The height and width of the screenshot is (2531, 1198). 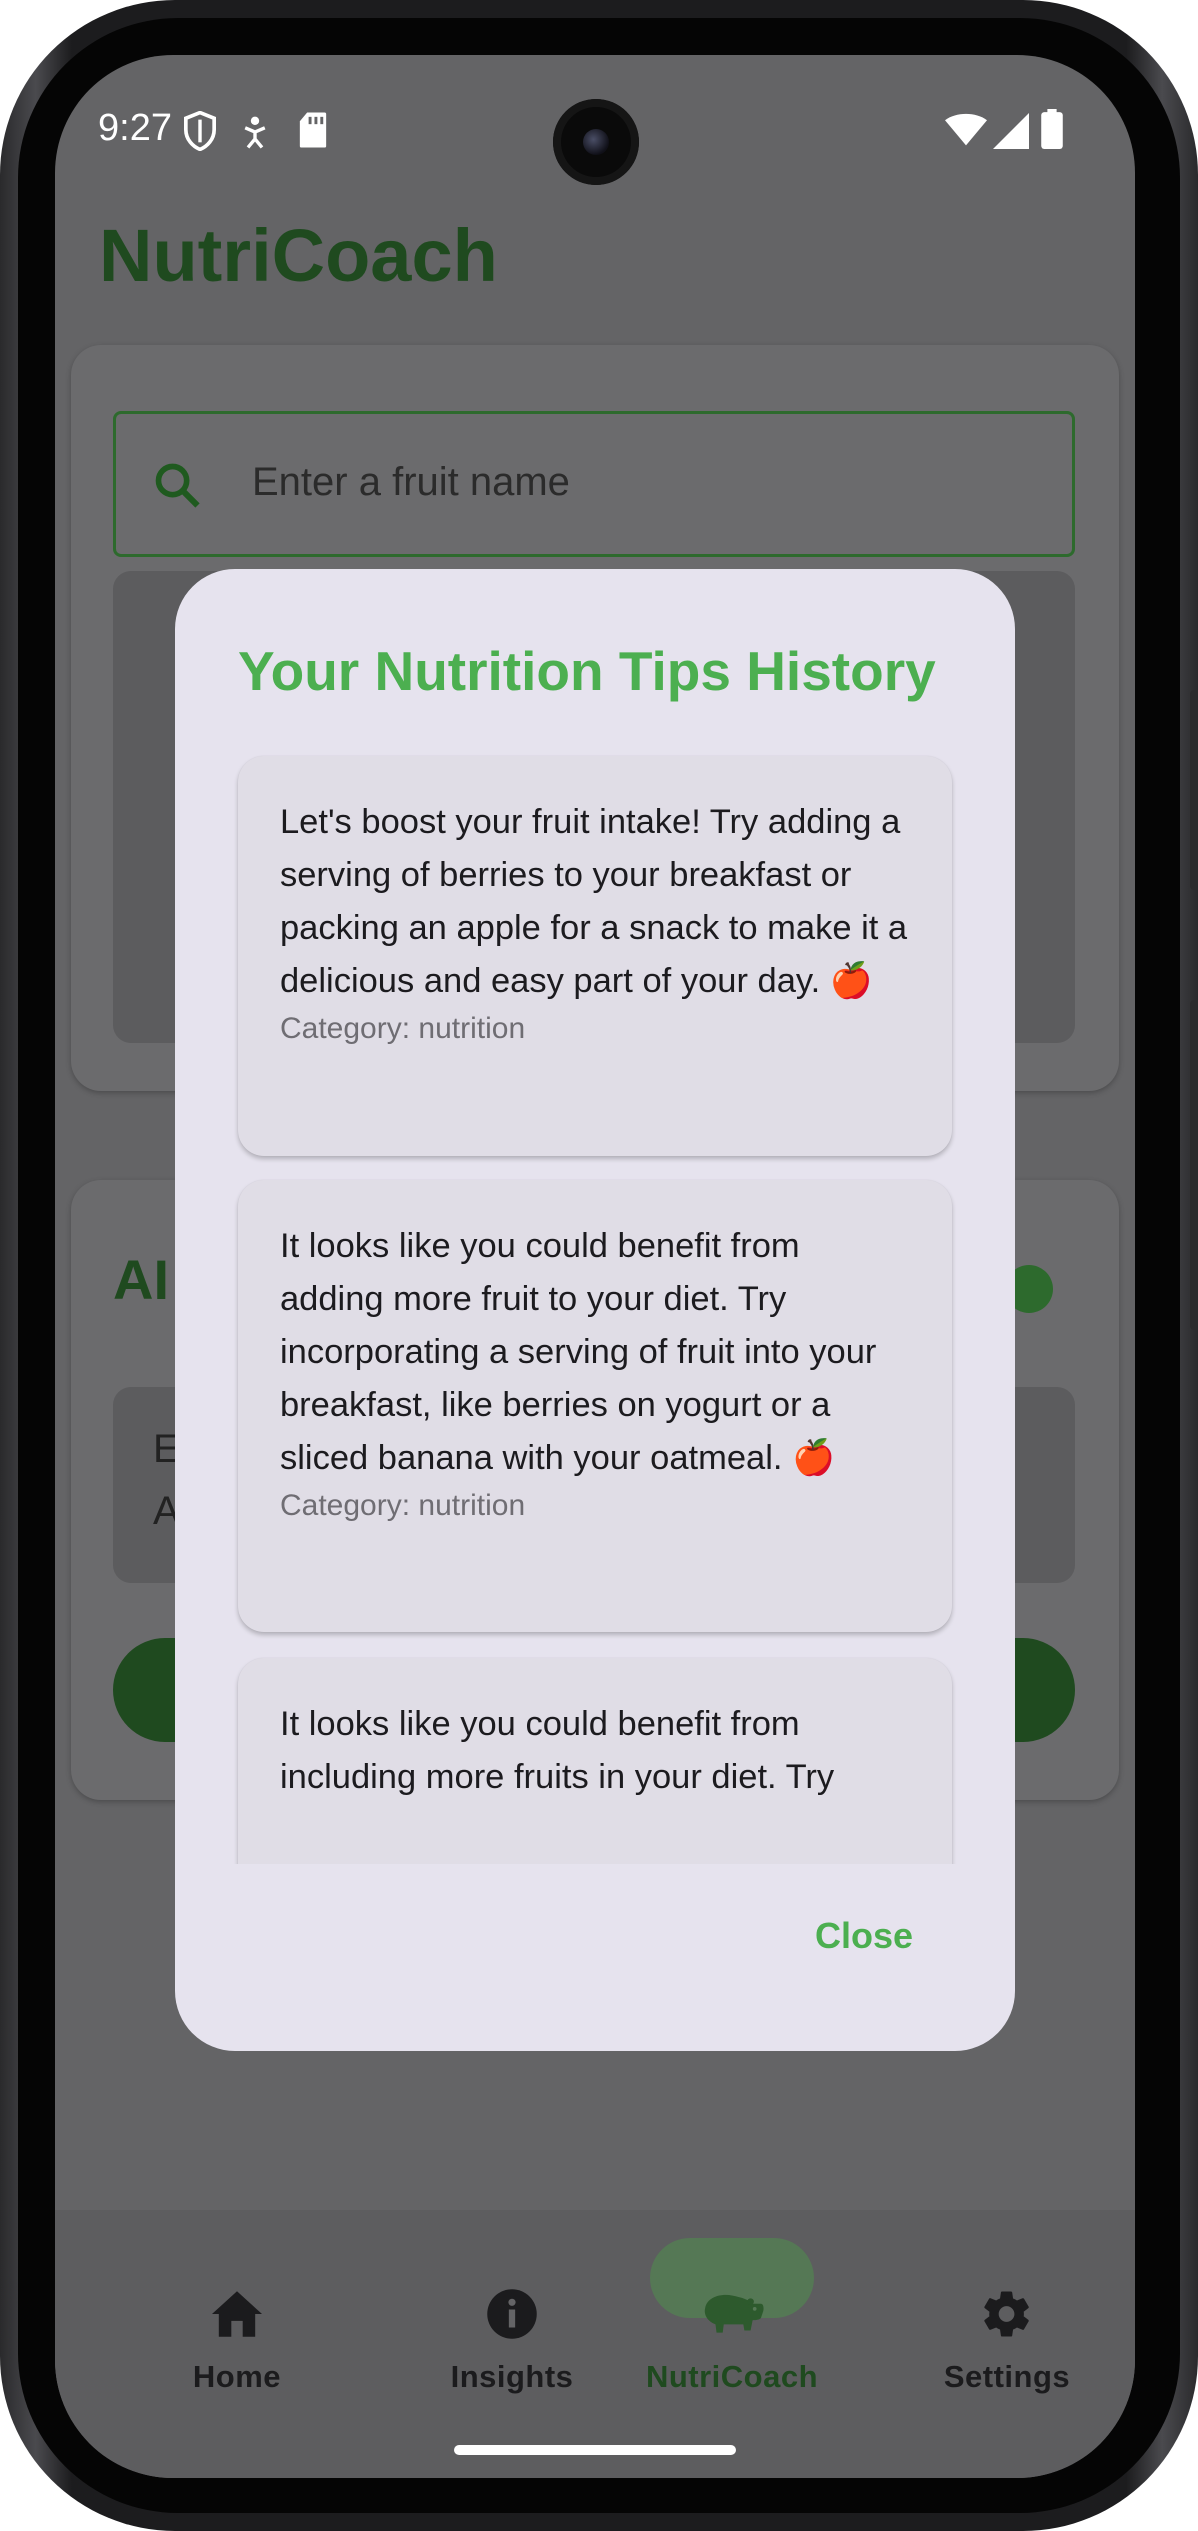 I want to click on power-button, so click(x=1194, y=1165).